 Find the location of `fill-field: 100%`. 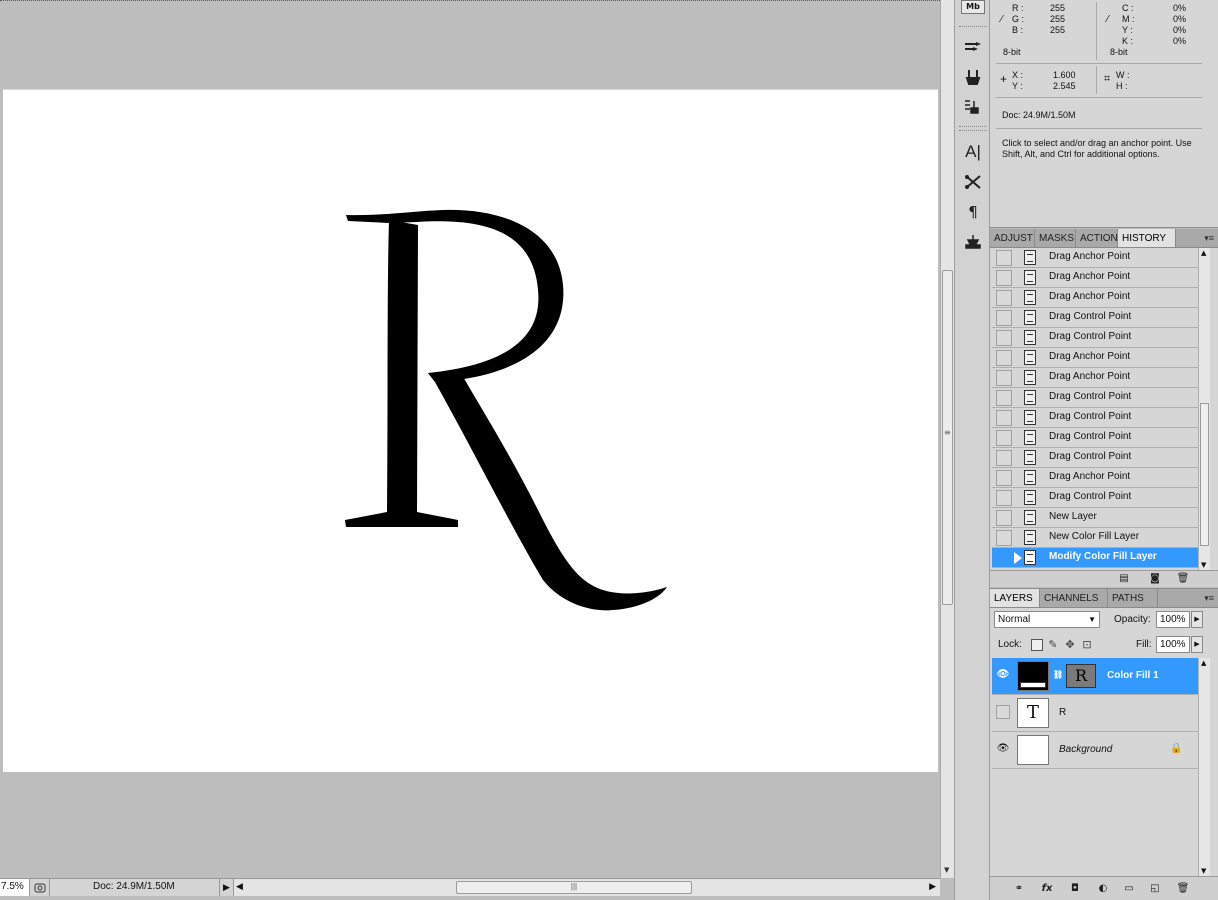

fill-field: 100% is located at coordinates (1173, 644).